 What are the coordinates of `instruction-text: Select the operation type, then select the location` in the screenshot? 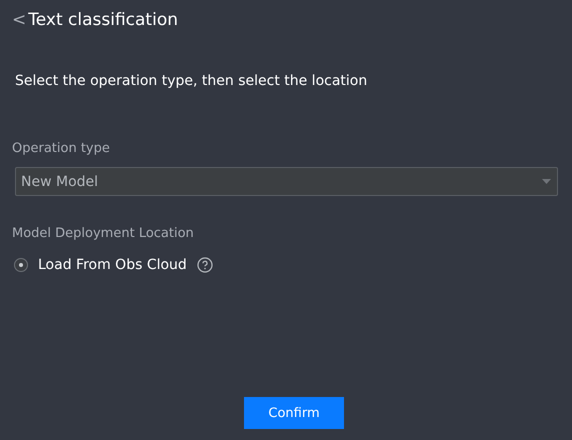 It's located at (191, 81).